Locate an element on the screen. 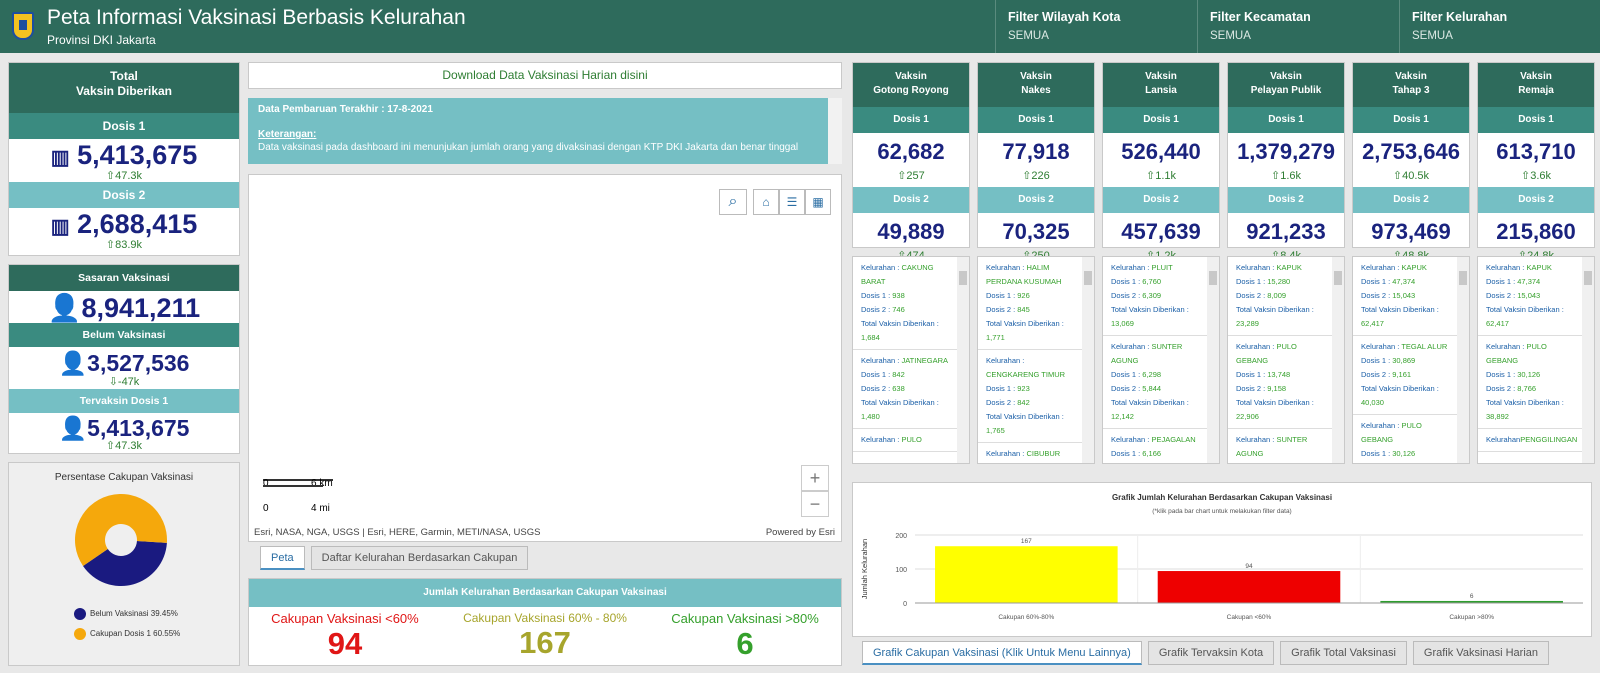 This screenshot has height=673, width=1600. belum-delta: ⇩-47k is located at coordinates (124, 382).